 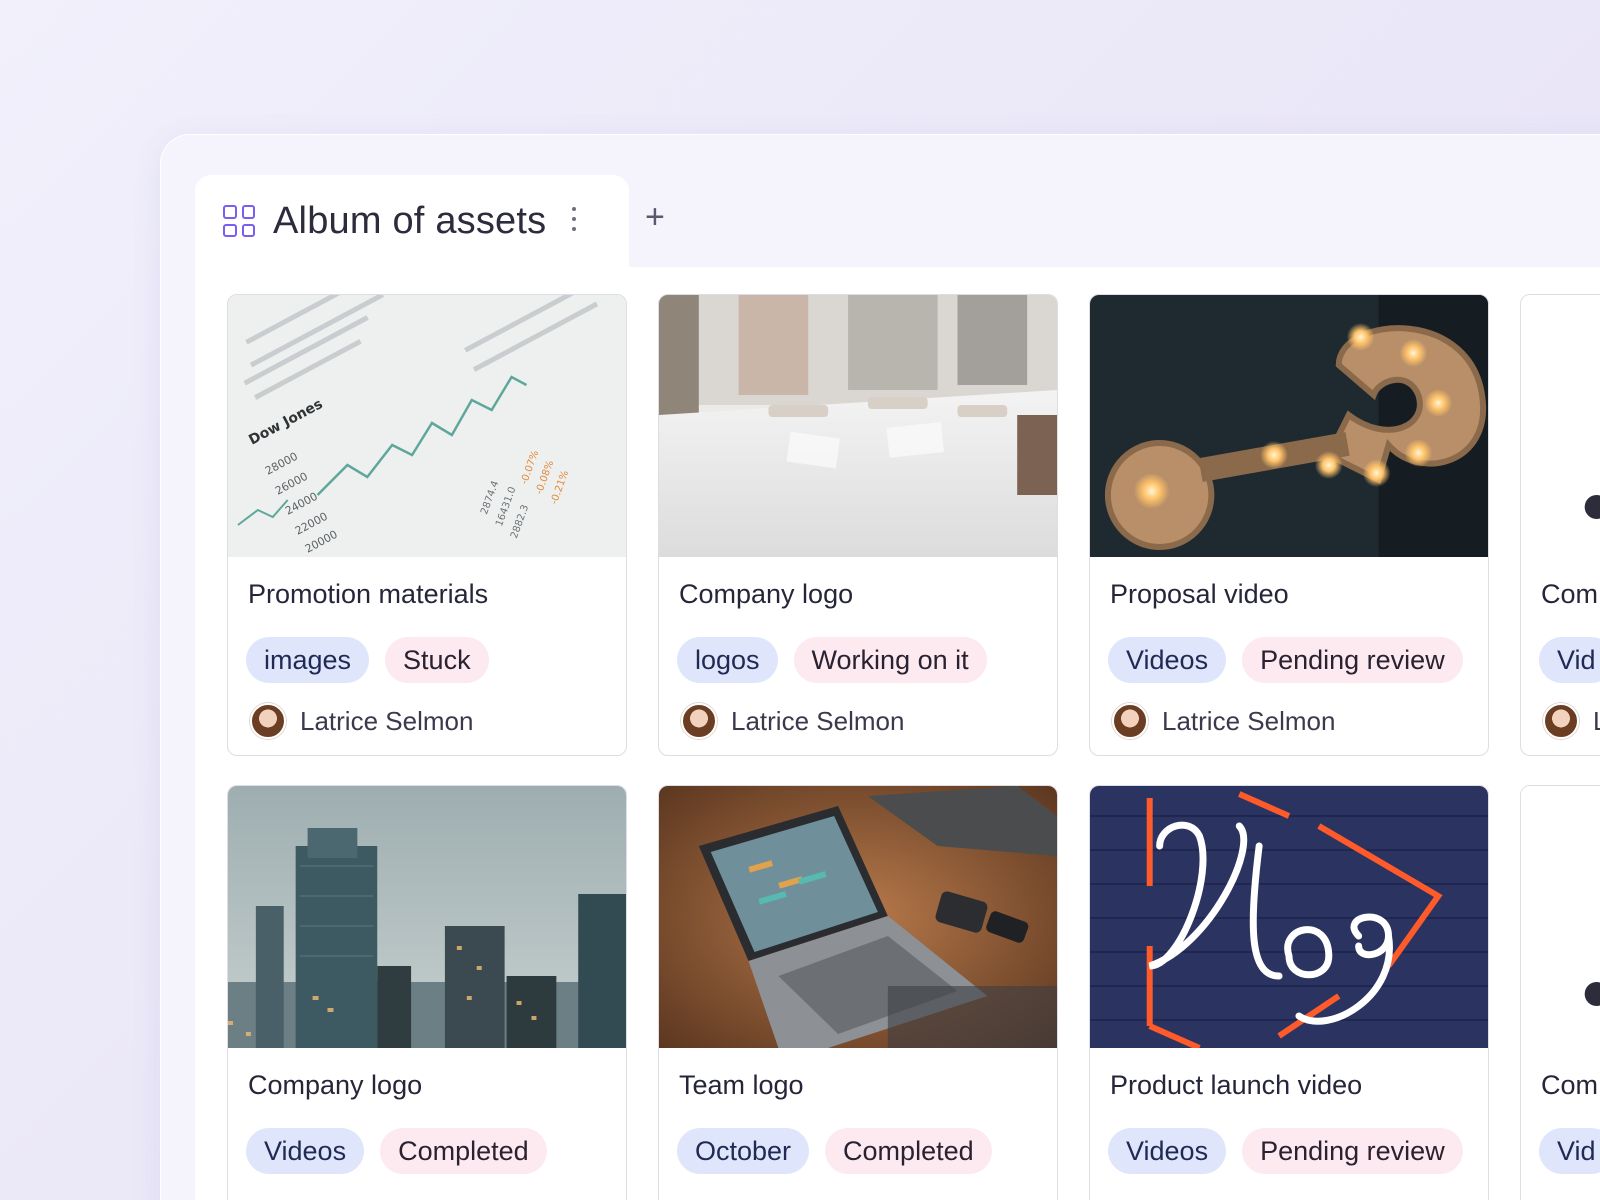 What do you see at coordinates (239, 221) in the screenshot?
I see `grid-icon` at bounding box center [239, 221].